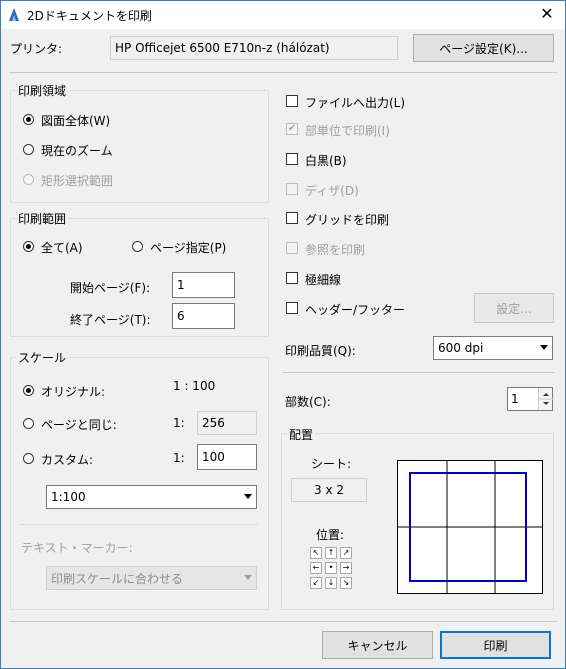  Describe the element at coordinates (323, 279) in the screenshot. I see `thin-lines-label: 極細線` at that location.